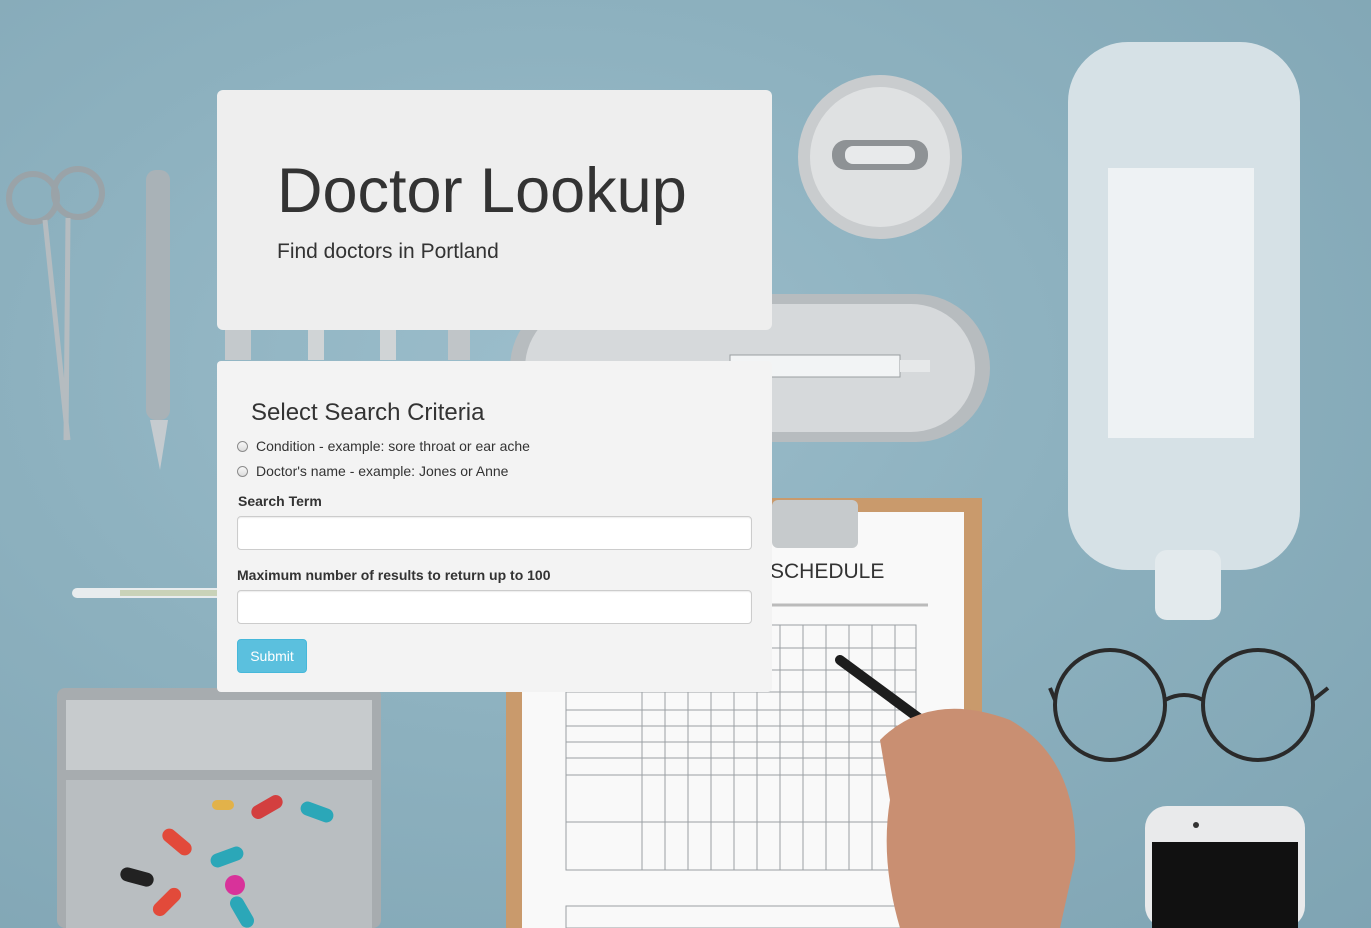  Describe the element at coordinates (382, 471) in the screenshot. I see `doctor-name-radio-label: Doctor's name - example: Jones or Anne` at that location.